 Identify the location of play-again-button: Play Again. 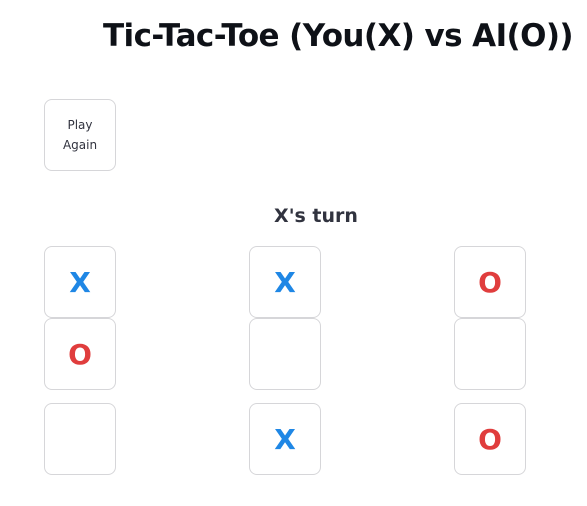
(80, 135).